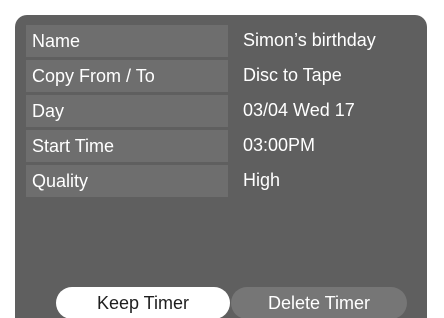  I want to click on delete-timer-button: Delete Timer, so click(319, 302).